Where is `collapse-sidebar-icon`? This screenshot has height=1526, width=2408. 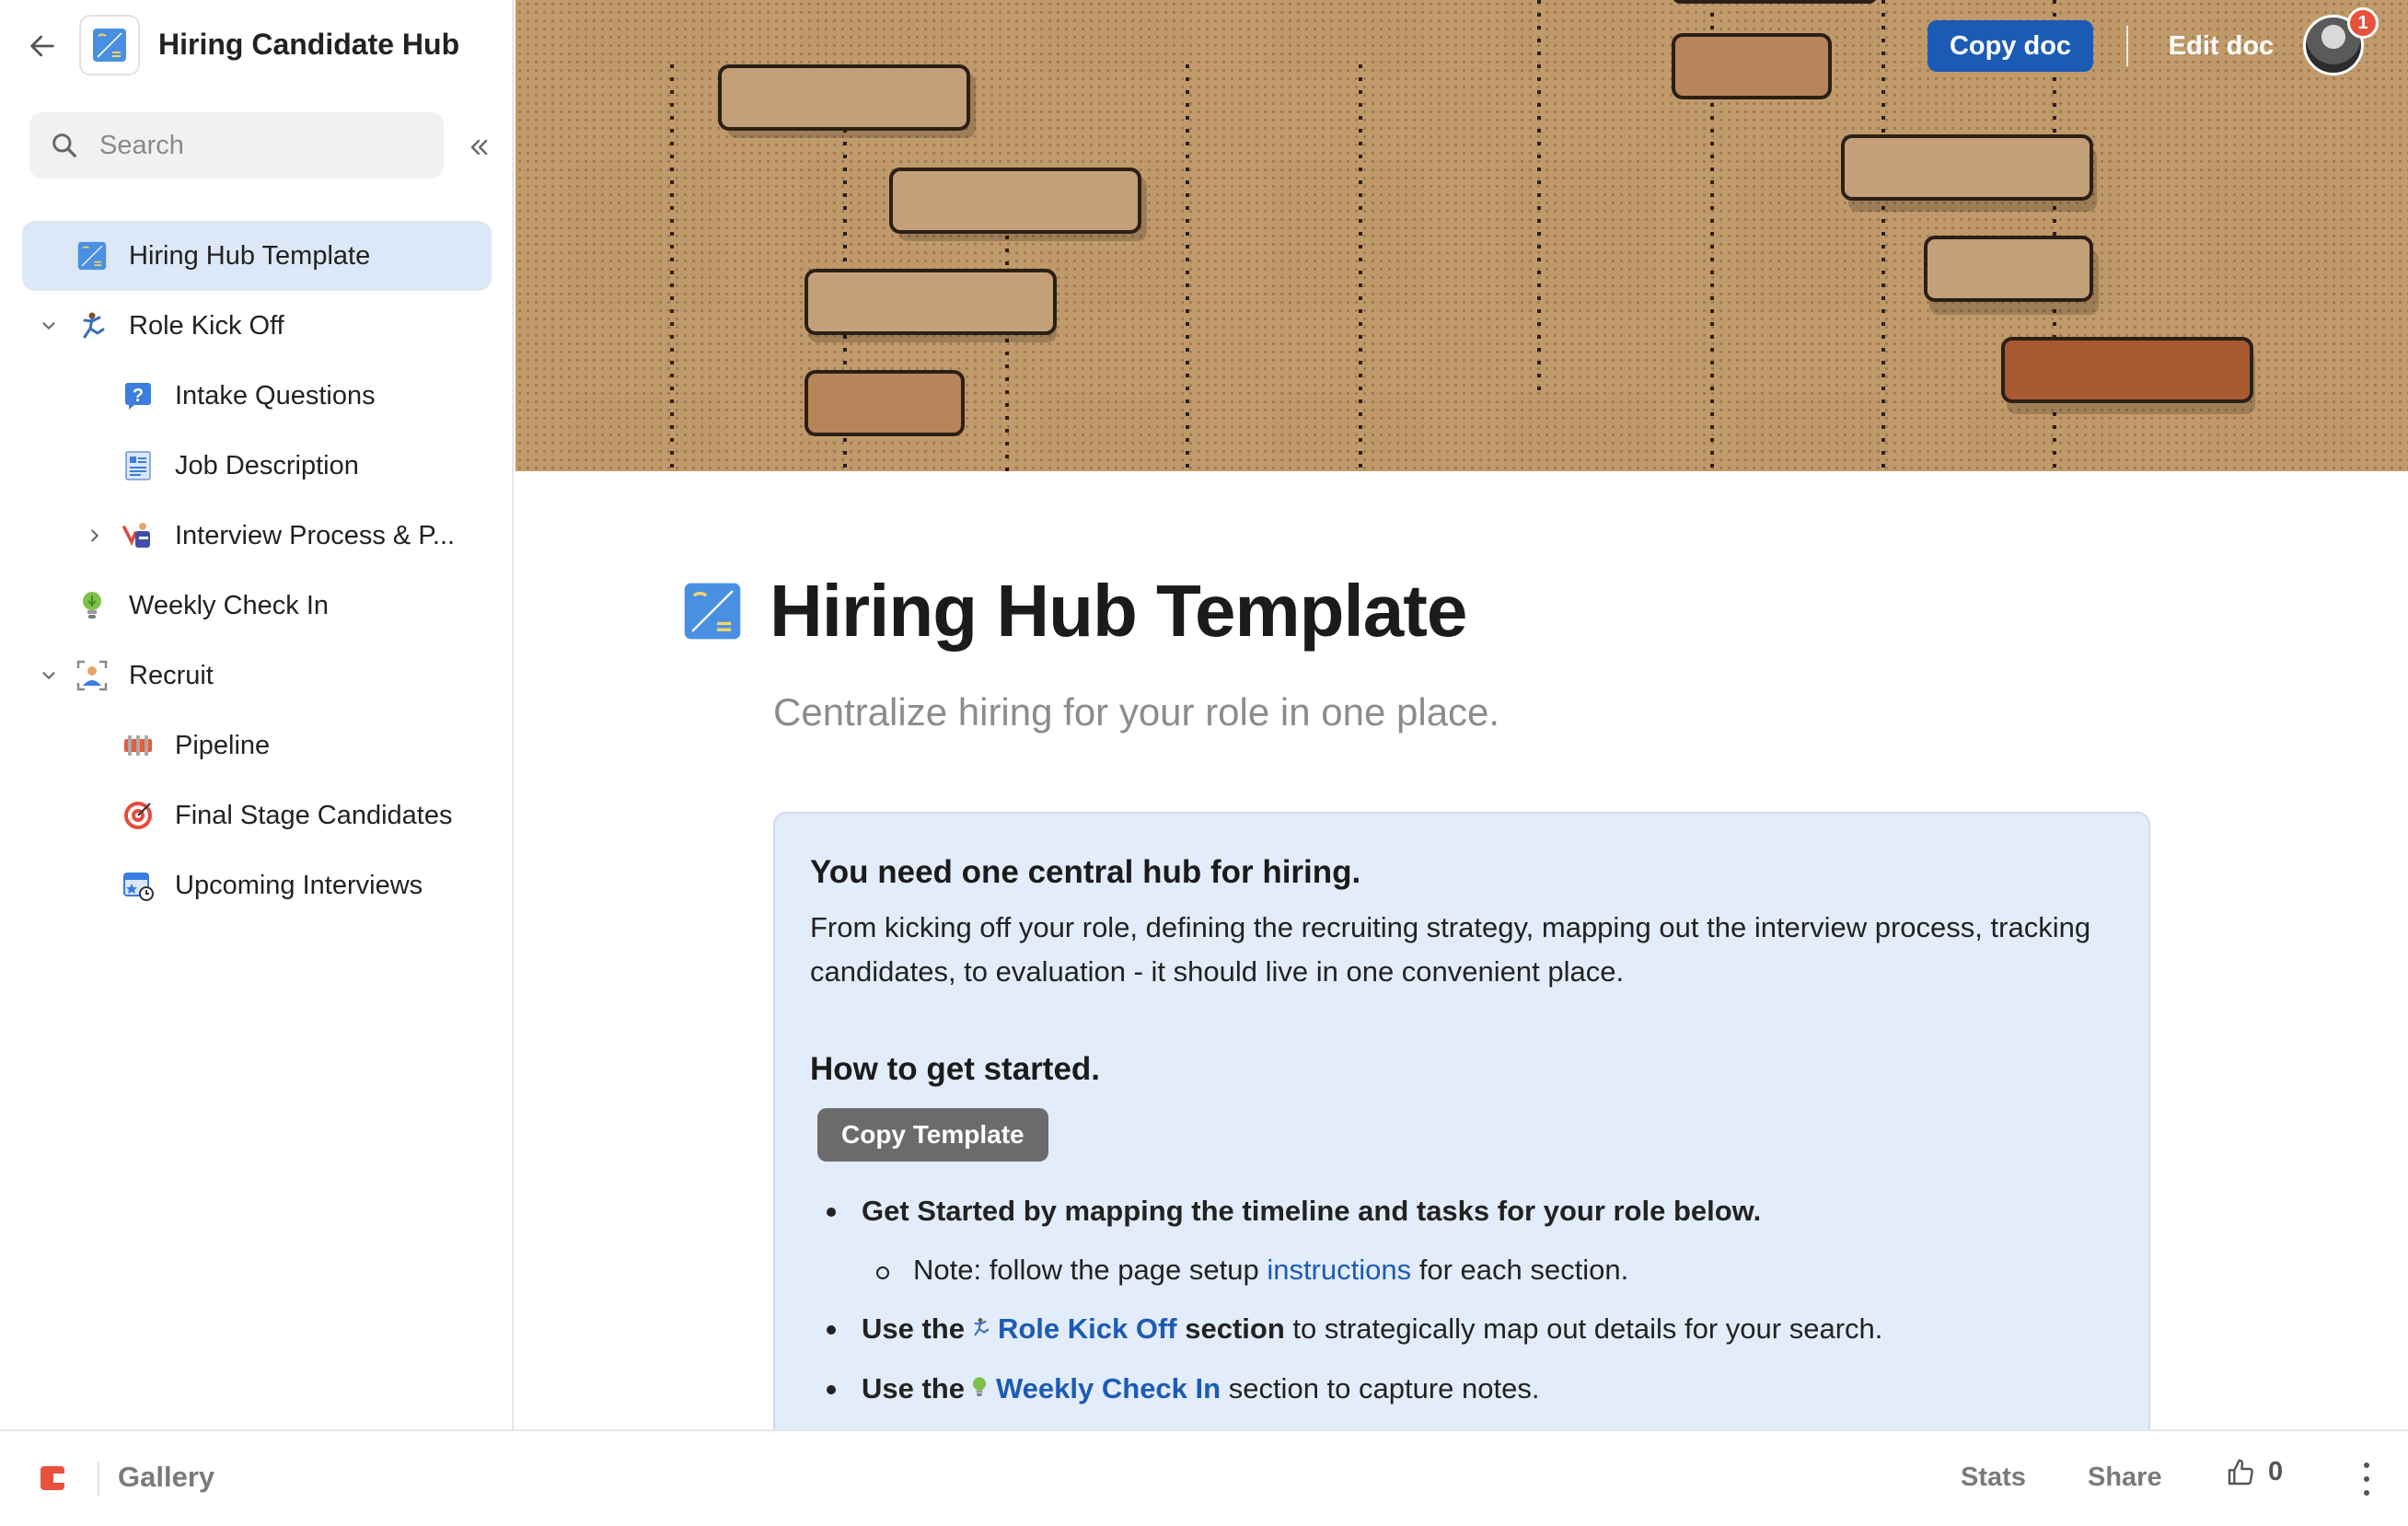 collapse-sidebar-icon is located at coordinates (478, 148).